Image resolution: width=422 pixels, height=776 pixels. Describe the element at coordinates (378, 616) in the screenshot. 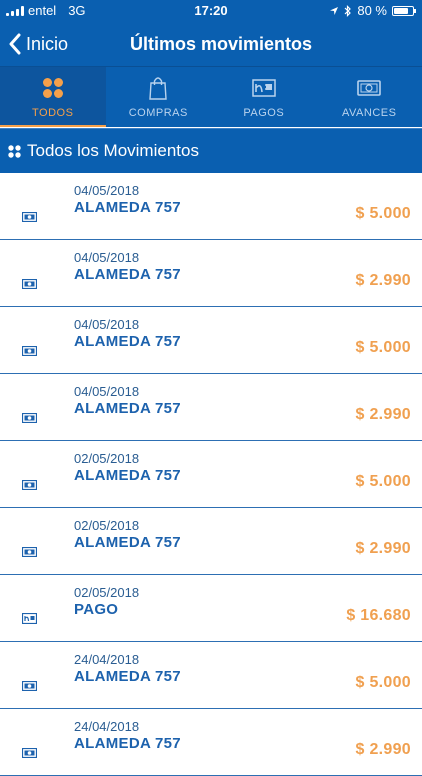

I see `movement-amount: $ 16.680` at that location.